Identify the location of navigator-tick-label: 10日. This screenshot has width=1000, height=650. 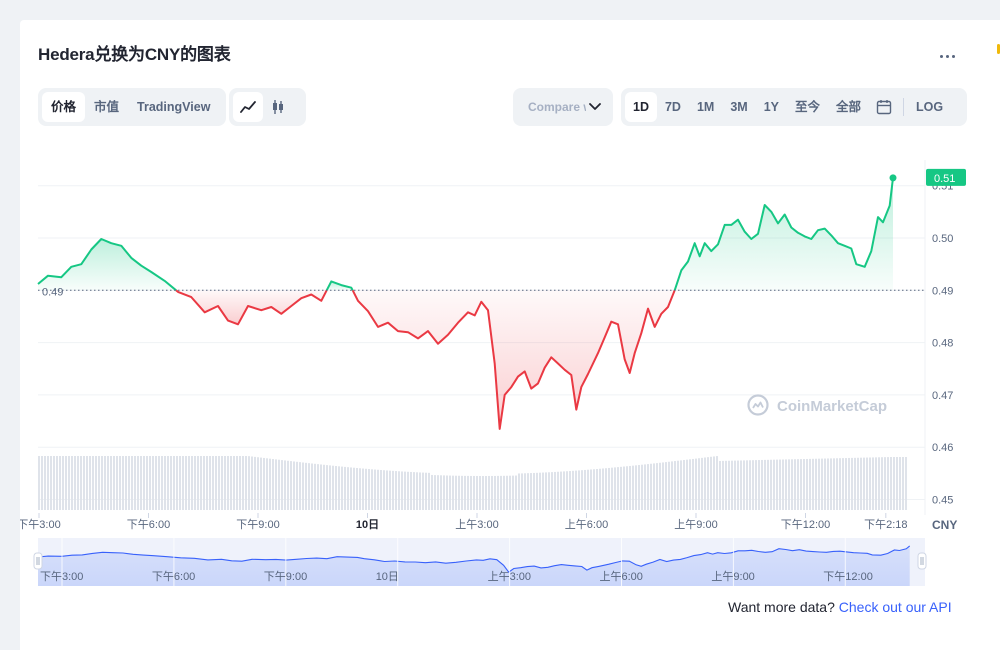
(387, 577).